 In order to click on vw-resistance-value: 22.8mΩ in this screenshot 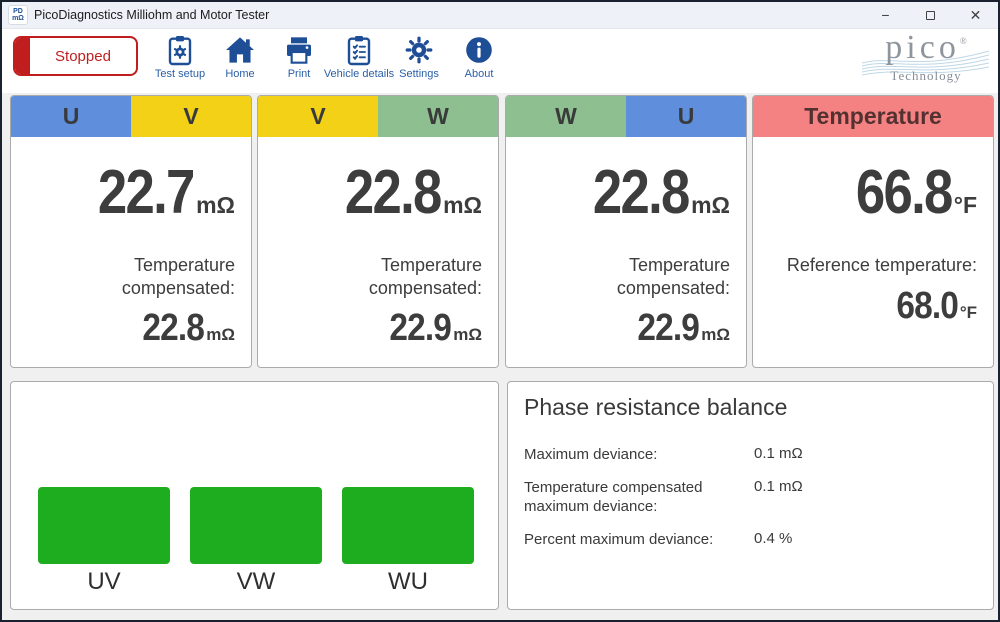, I will do `click(378, 192)`.